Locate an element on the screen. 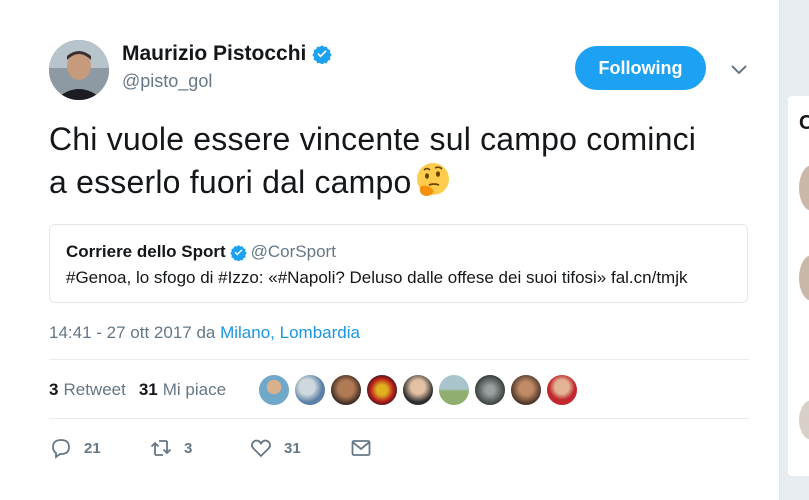 The width and height of the screenshot is (809, 500). likes-count: 31 is located at coordinates (148, 389).